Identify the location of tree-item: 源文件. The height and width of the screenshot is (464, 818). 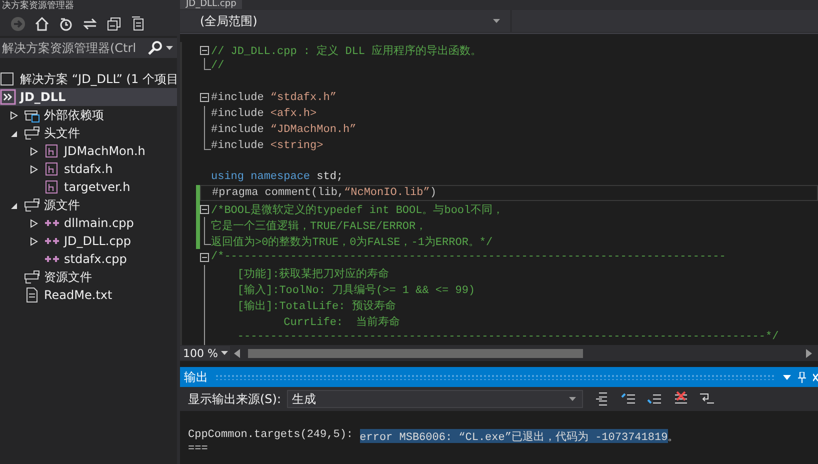
(88, 205).